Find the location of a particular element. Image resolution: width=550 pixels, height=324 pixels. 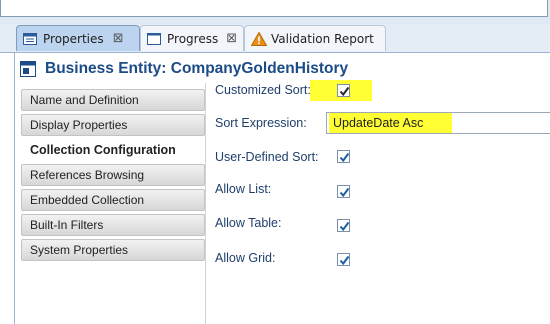

progress-icon is located at coordinates (154, 39).